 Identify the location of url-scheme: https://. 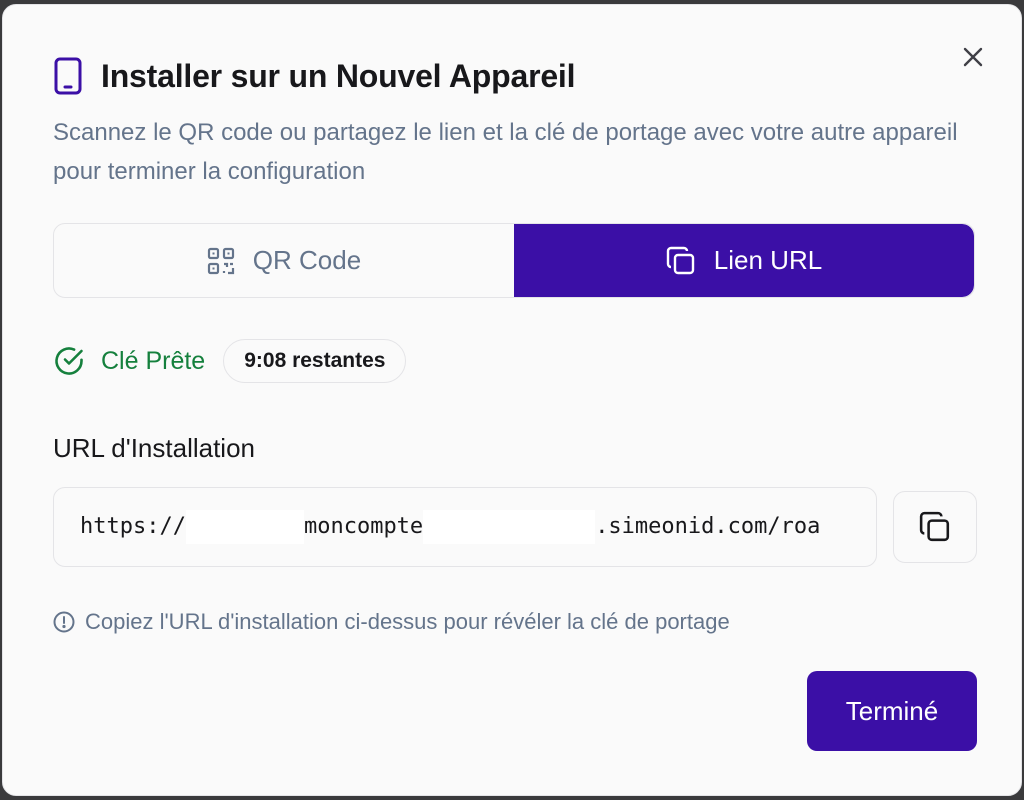
(133, 526).